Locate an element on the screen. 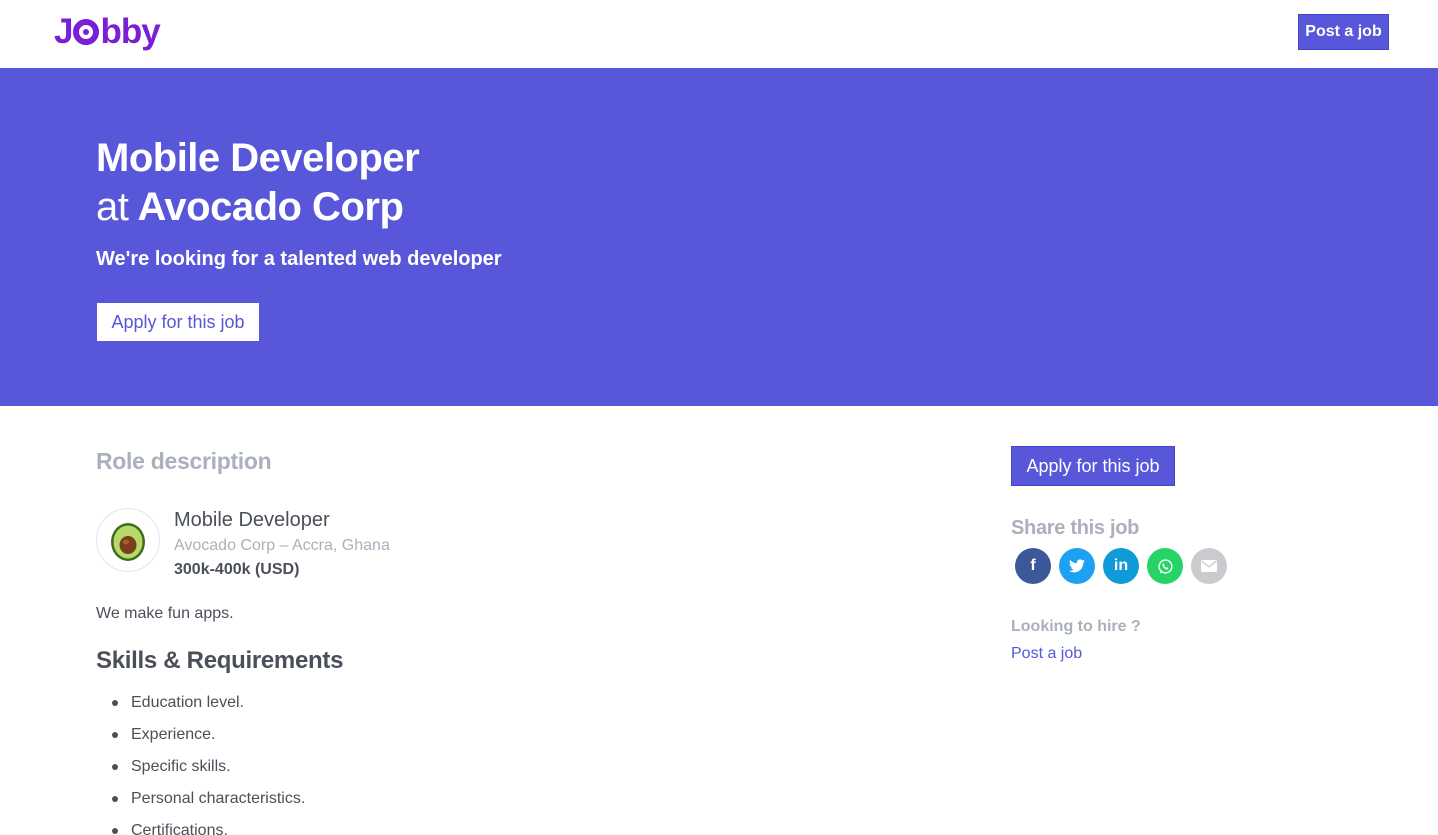 Image resolution: width=1438 pixels, height=835 pixels. share-heading: Share this job is located at coordinates (1075, 528).